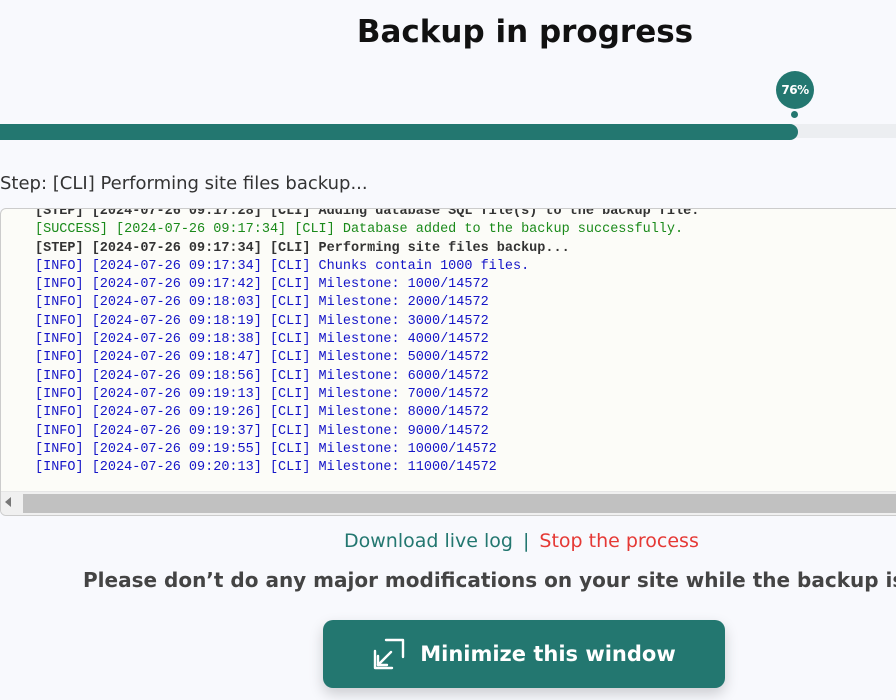 This screenshot has height=700, width=896. I want to click on download-live-log-link: Download live log, so click(428, 541).